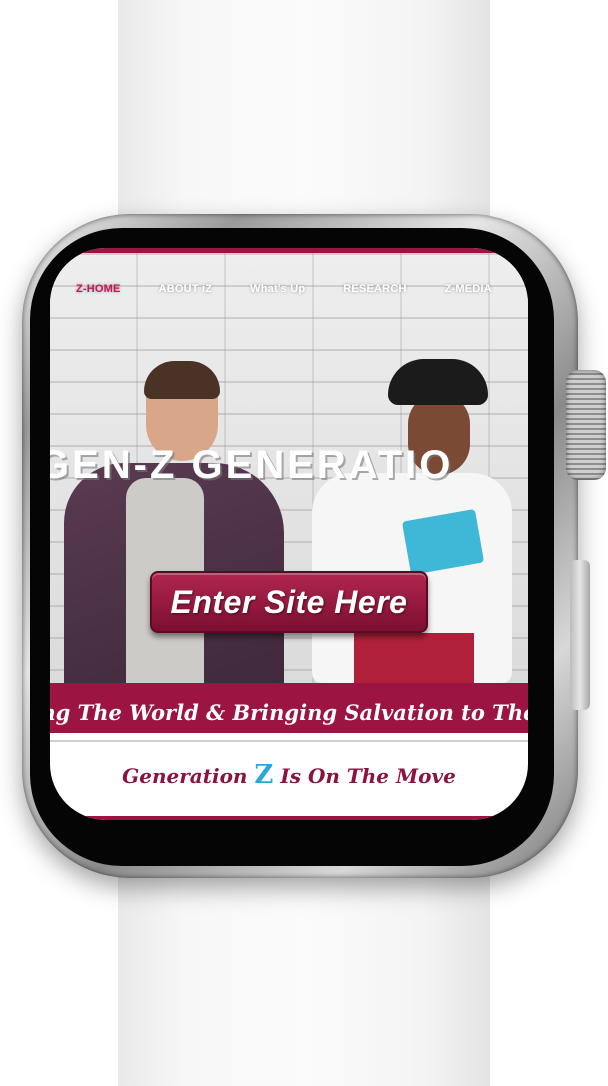 The height and width of the screenshot is (1086, 608). I want to click on tagline-before: Generation, so click(188, 776).